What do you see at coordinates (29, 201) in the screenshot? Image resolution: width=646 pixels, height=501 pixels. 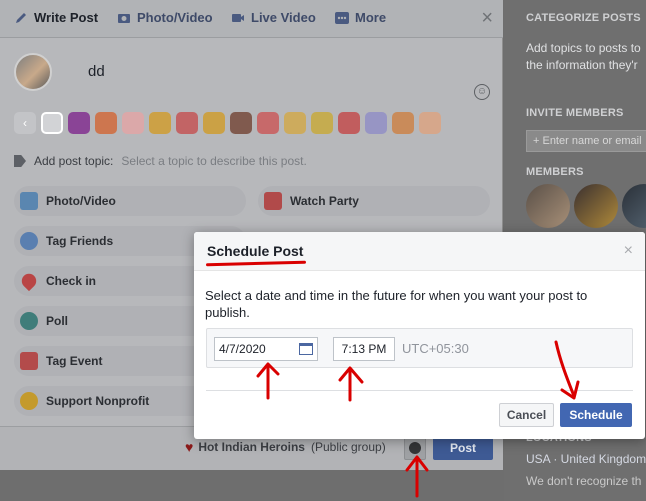 I see `photo-icon` at bounding box center [29, 201].